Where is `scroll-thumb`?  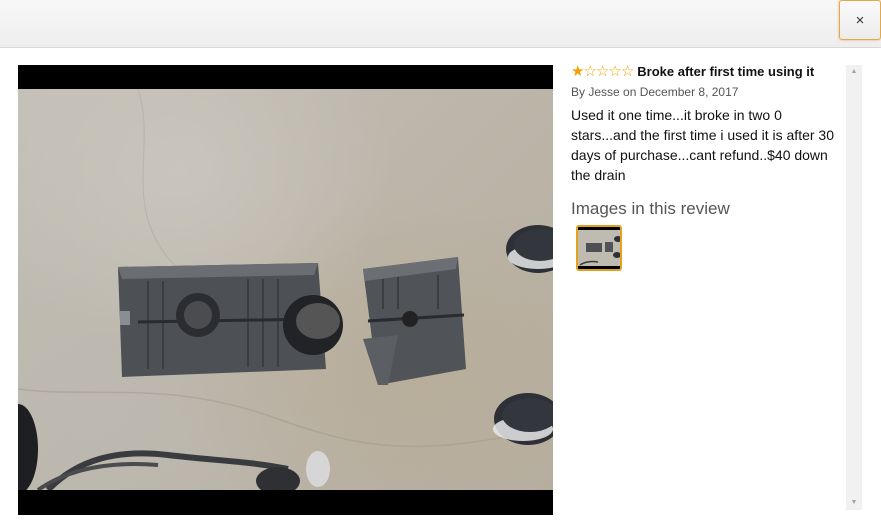
scroll-thumb is located at coordinates (854, 287).